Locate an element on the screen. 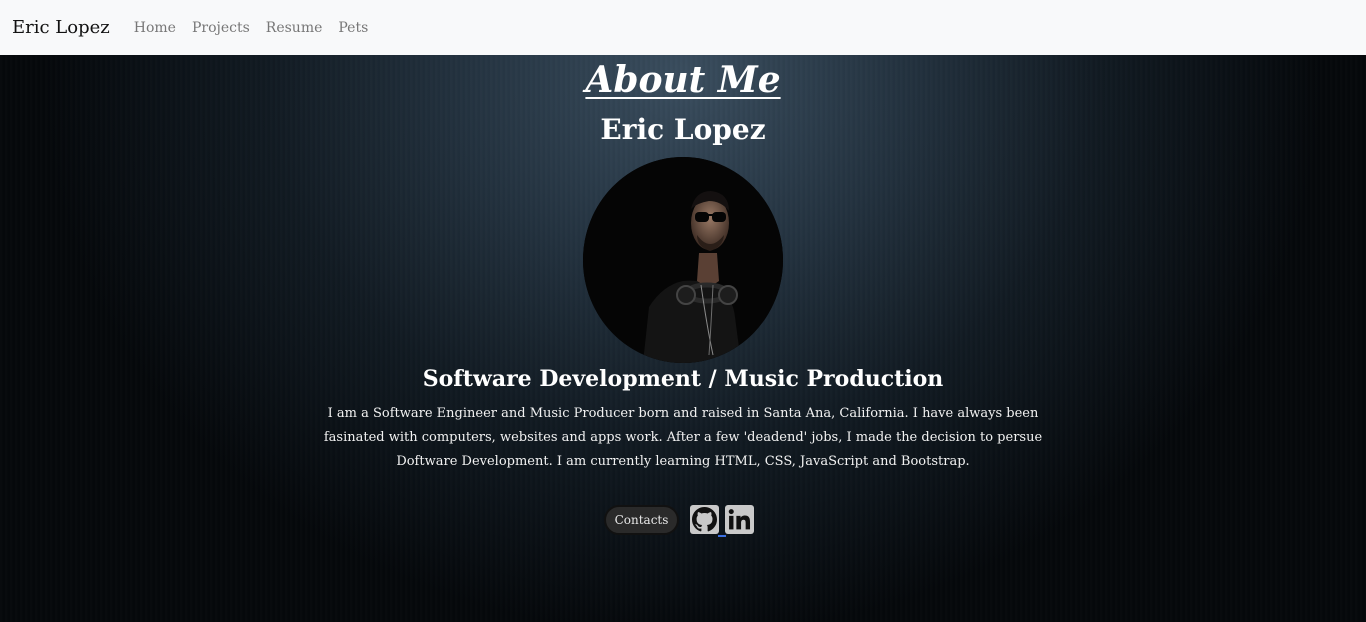  github-link is located at coordinates (704, 519).